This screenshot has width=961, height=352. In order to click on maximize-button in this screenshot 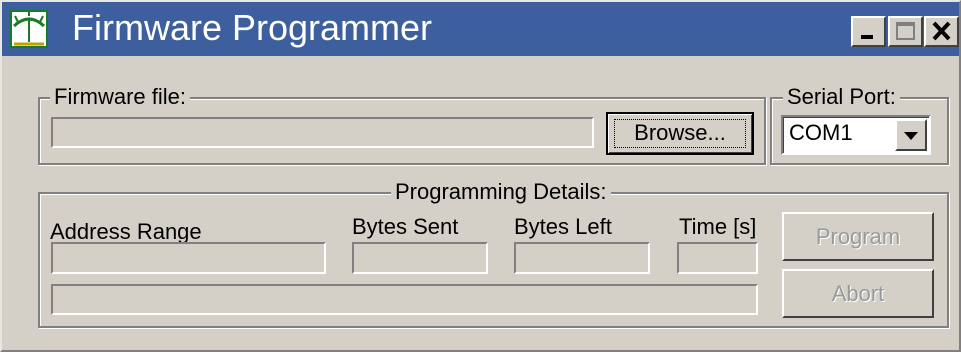, I will do `click(905, 31)`.